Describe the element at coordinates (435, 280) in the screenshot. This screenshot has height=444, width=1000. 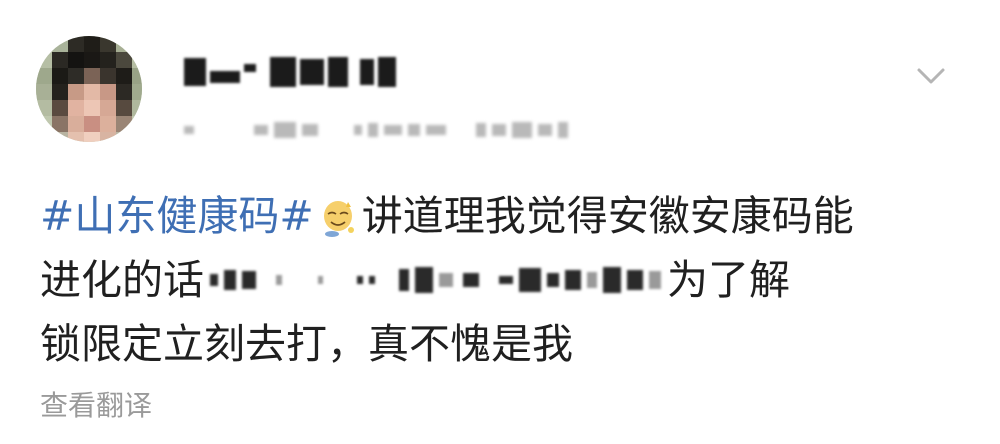
I see `redacted-text` at that location.